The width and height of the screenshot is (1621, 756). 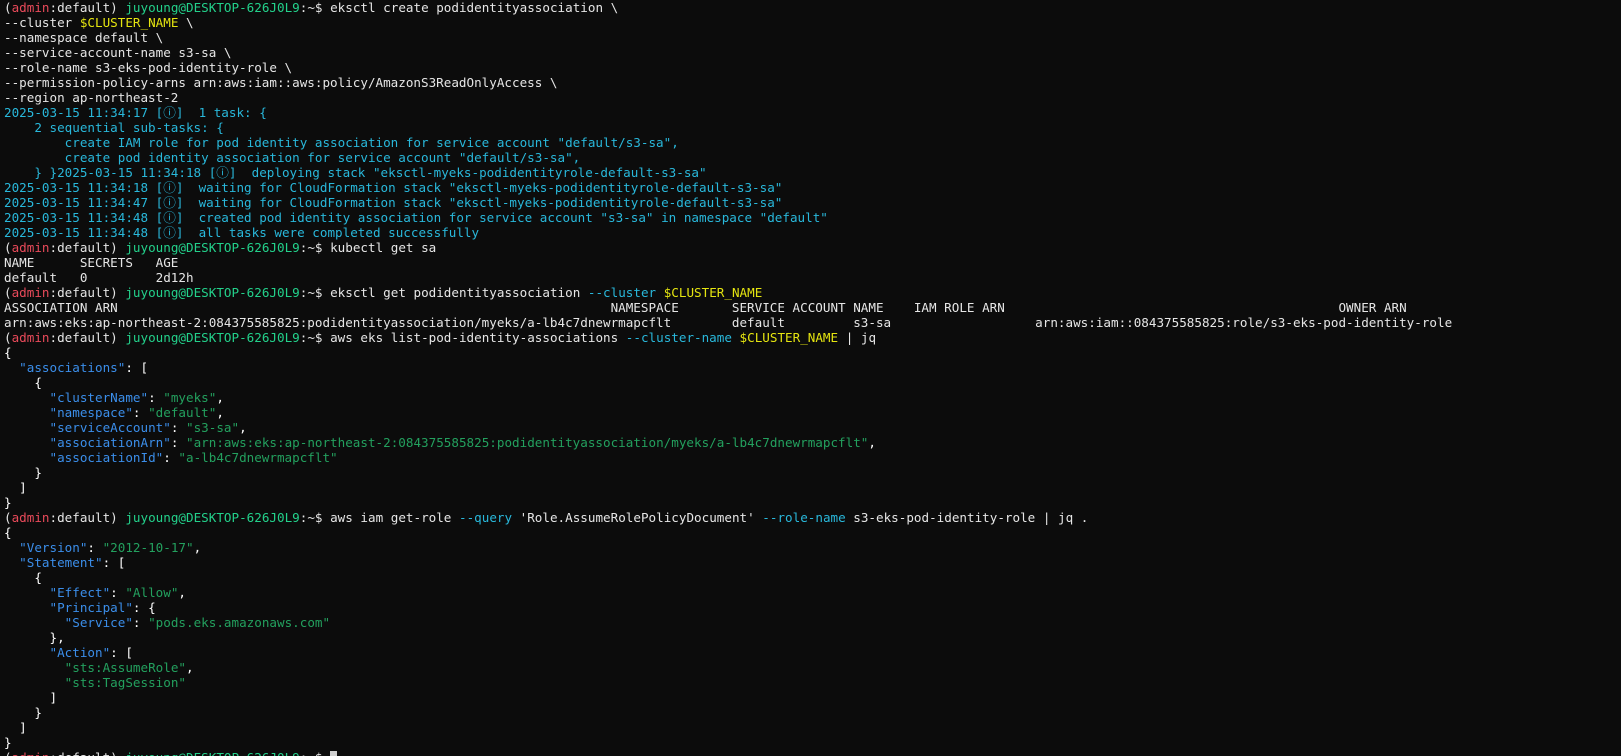 I want to click on terminal-text: "Version", so click(x=53, y=547).